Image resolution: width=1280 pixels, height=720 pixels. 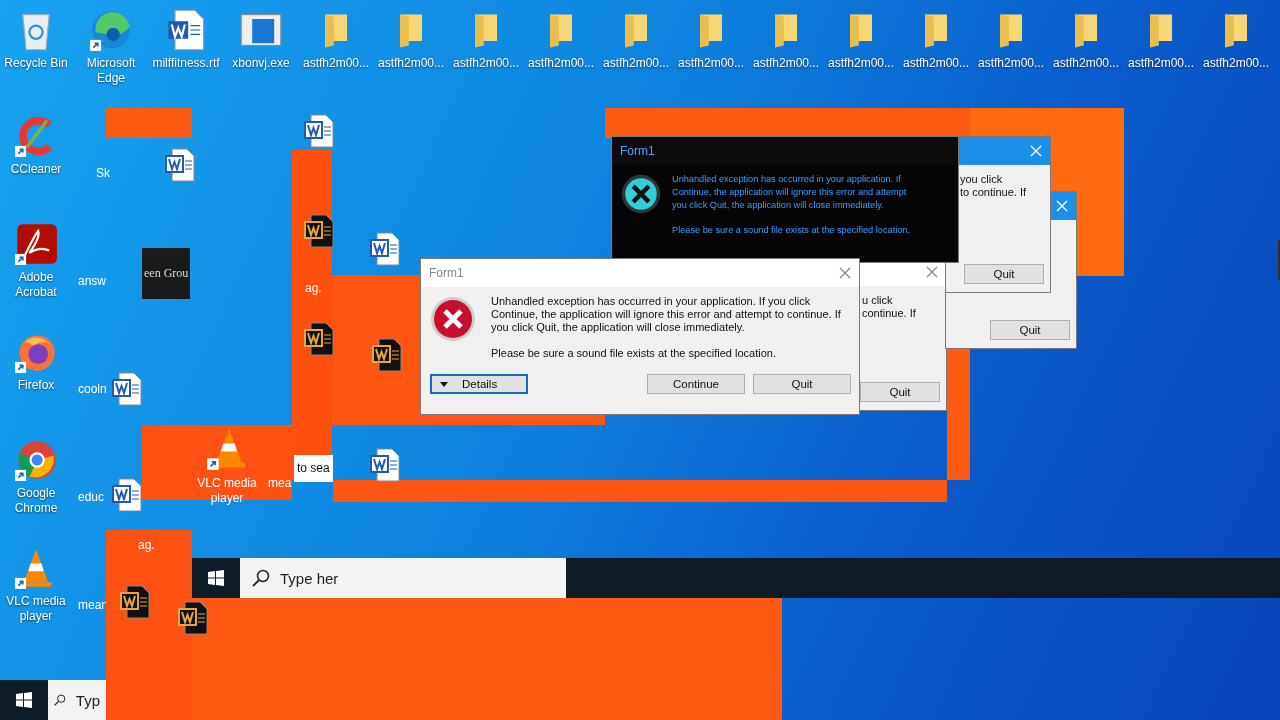 What do you see at coordinates (313, 468) in the screenshot?
I see `search-text-fragment: to sea` at bounding box center [313, 468].